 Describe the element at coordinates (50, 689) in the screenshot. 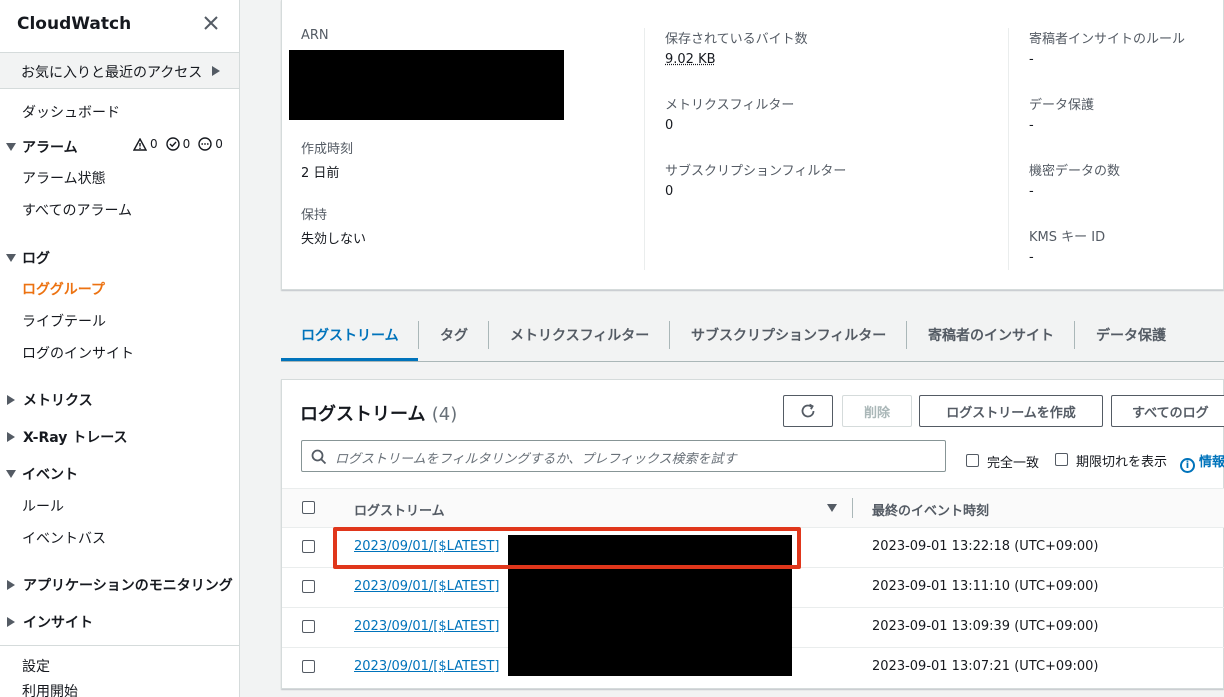

I see `sidebar-item-getting-started: 利用開始` at that location.